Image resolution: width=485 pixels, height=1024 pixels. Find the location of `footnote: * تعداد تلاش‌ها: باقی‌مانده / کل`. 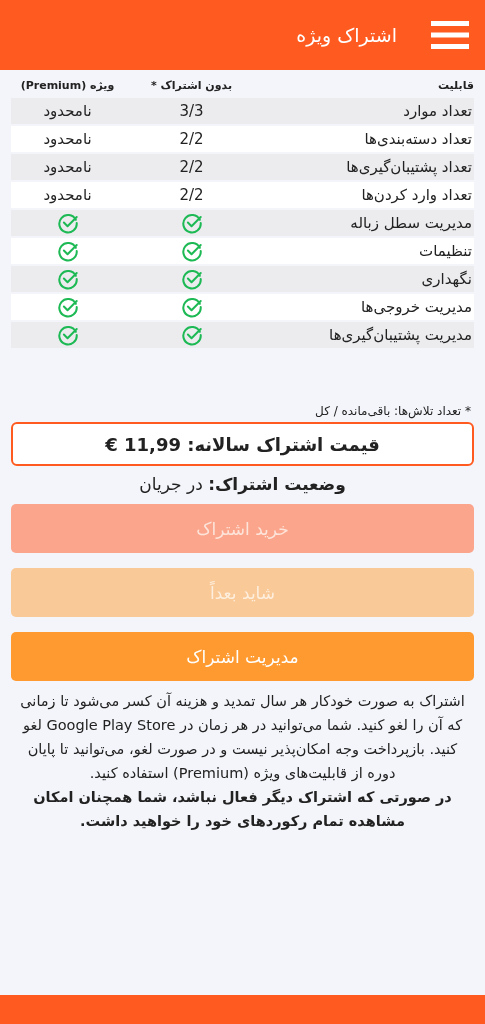

footnote: * تعداد تلاش‌ها: باقی‌مانده / کل is located at coordinates (392, 411).